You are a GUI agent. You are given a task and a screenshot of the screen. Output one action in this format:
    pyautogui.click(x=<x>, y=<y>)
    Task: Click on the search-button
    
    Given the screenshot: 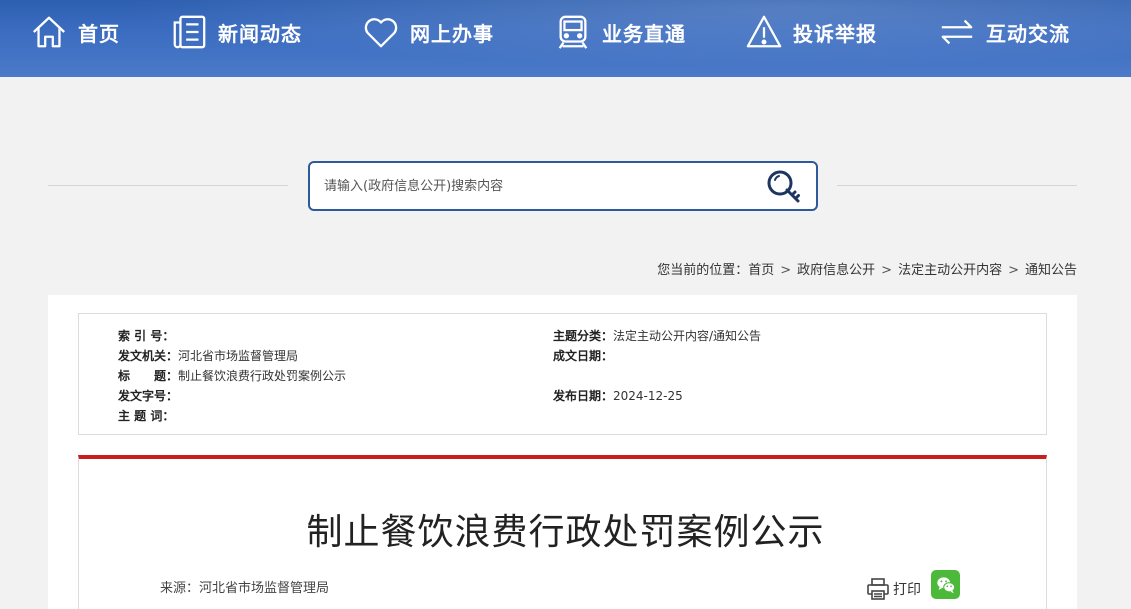 What is the action you would take?
    pyautogui.click(x=784, y=187)
    